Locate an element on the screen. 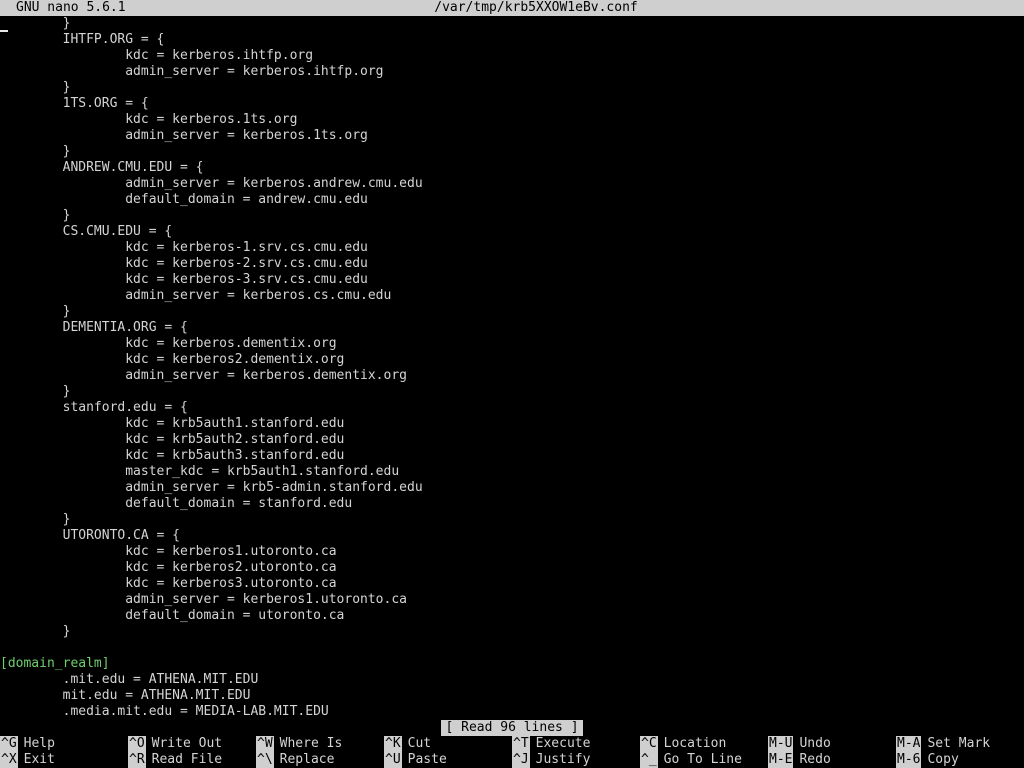 The width and height of the screenshot is (1024, 768). shortcut-label: Undo is located at coordinates (815, 743).